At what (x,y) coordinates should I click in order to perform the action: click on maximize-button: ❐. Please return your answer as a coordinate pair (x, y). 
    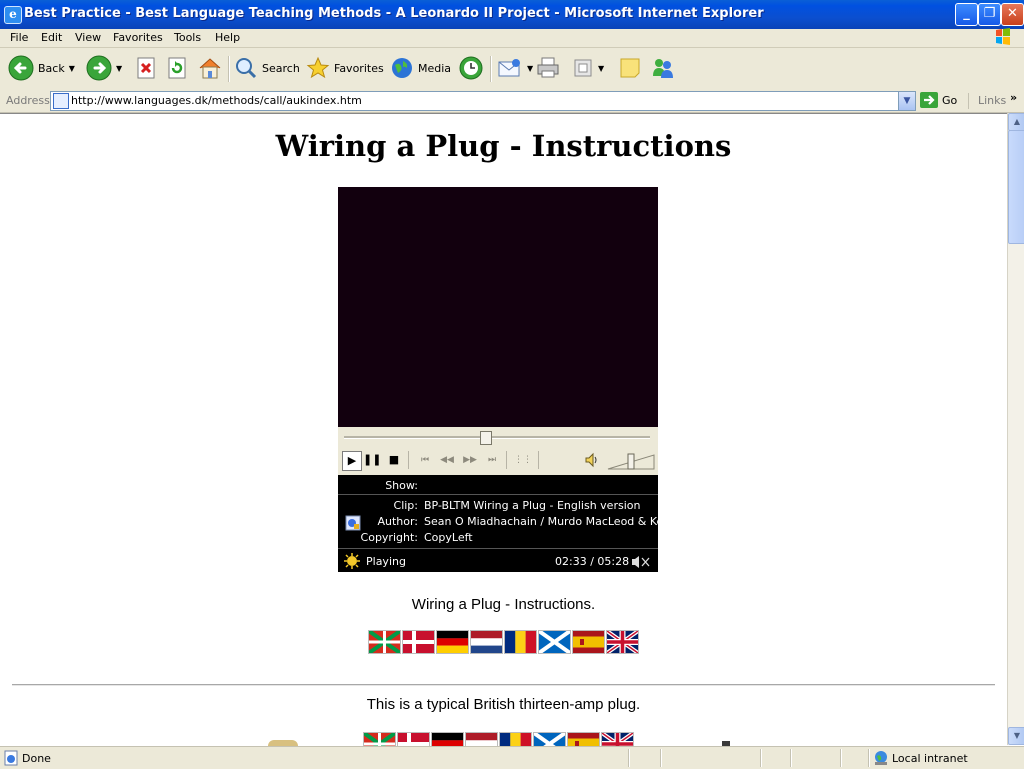
    Looking at the image, I should click on (989, 14).